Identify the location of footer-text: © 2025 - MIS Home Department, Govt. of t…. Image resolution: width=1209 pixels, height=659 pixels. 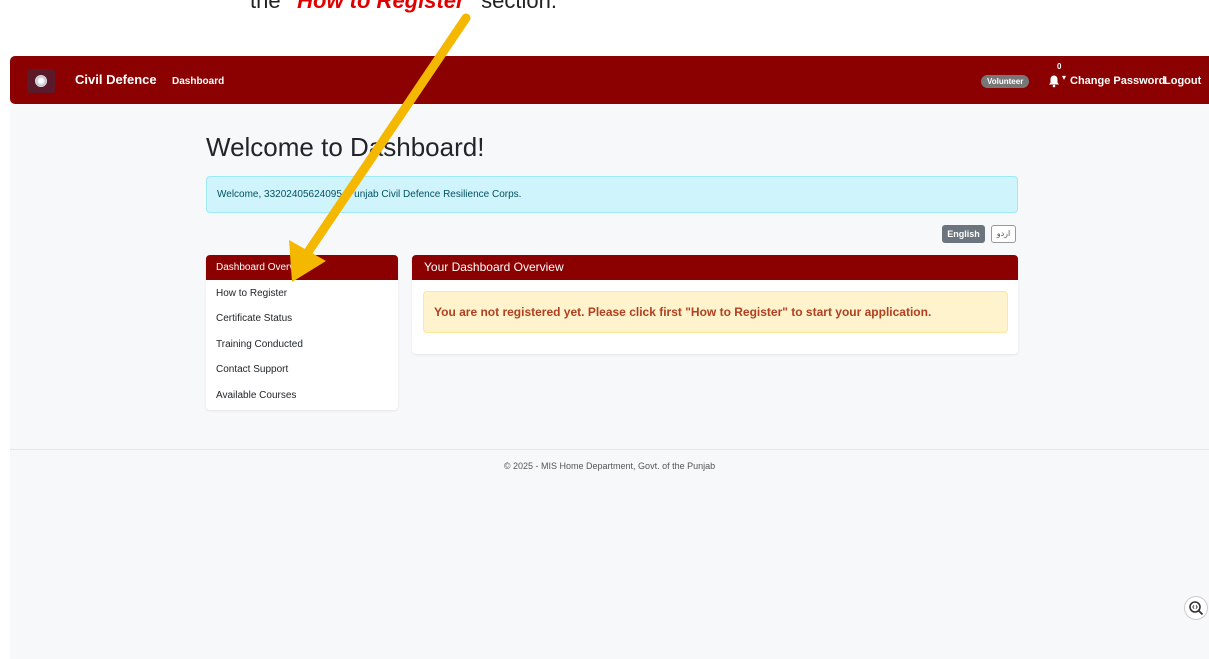
(609, 466).